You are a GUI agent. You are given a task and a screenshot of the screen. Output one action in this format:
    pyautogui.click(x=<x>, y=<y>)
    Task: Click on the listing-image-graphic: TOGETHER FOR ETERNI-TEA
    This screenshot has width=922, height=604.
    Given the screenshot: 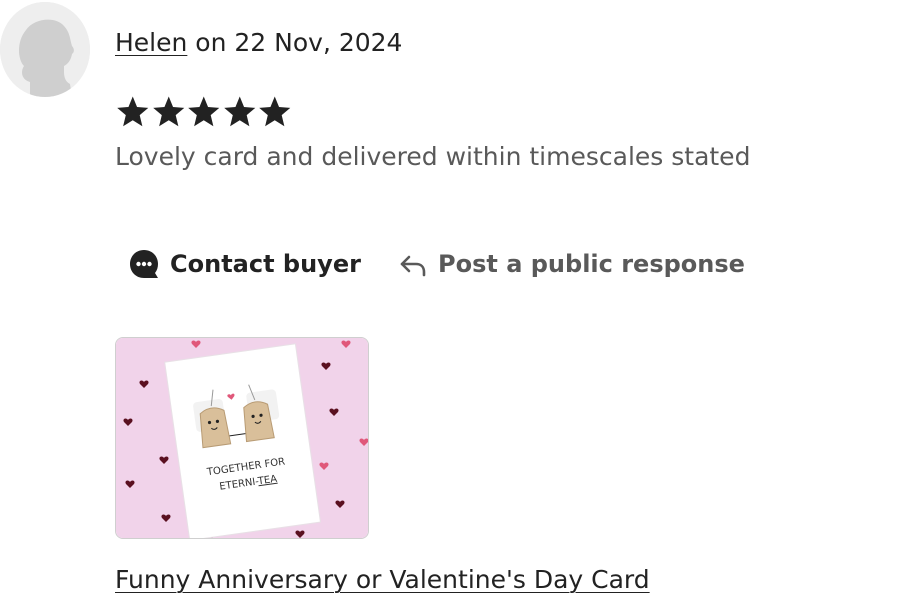 What is the action you would take?
    pyautogui.click(x=242, y=438)
    